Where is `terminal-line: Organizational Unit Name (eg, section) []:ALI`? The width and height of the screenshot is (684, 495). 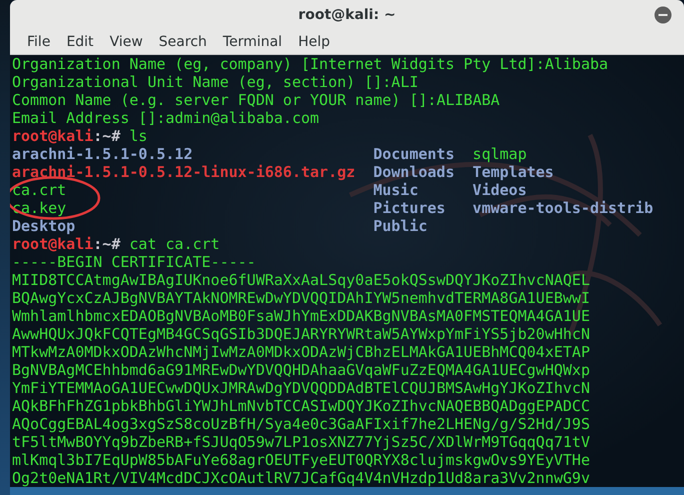
terminal-line: Organizational Unit Name (eg, section) []:ALI is located at coordinates (216, 82).